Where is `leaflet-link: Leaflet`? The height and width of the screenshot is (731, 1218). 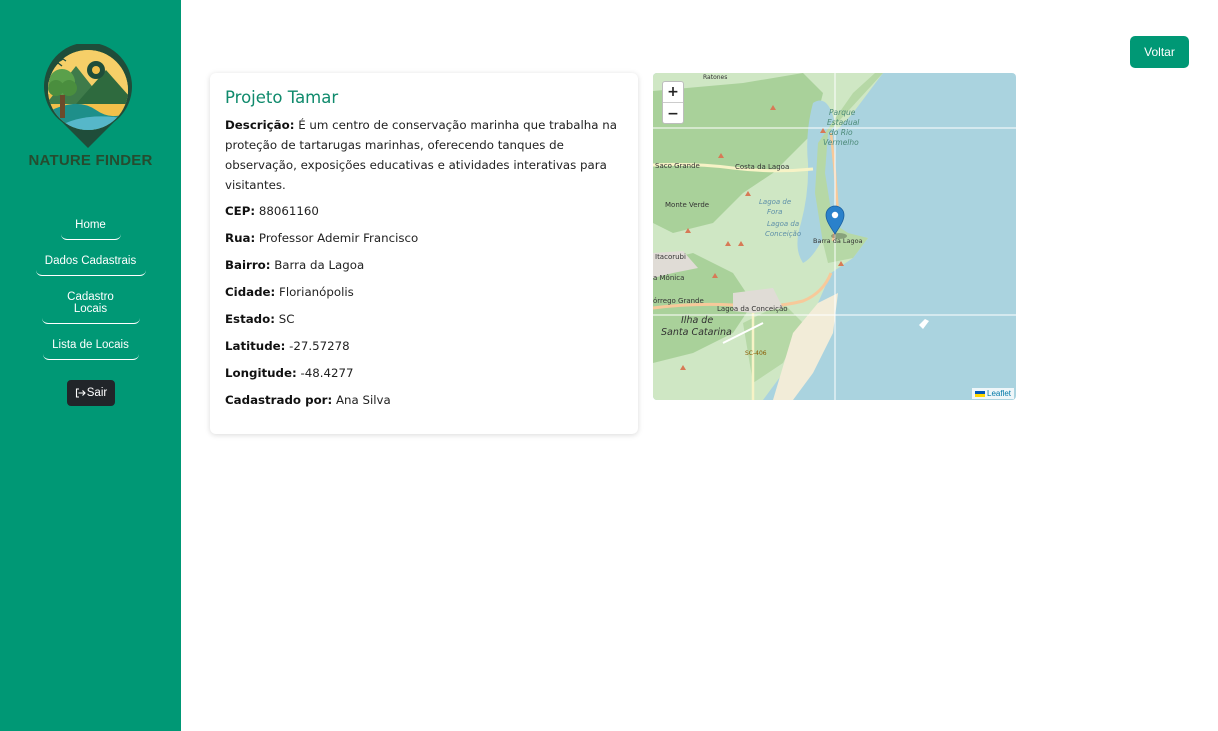 leaflet-link: Leaflet is located at coordinates (999, 393).